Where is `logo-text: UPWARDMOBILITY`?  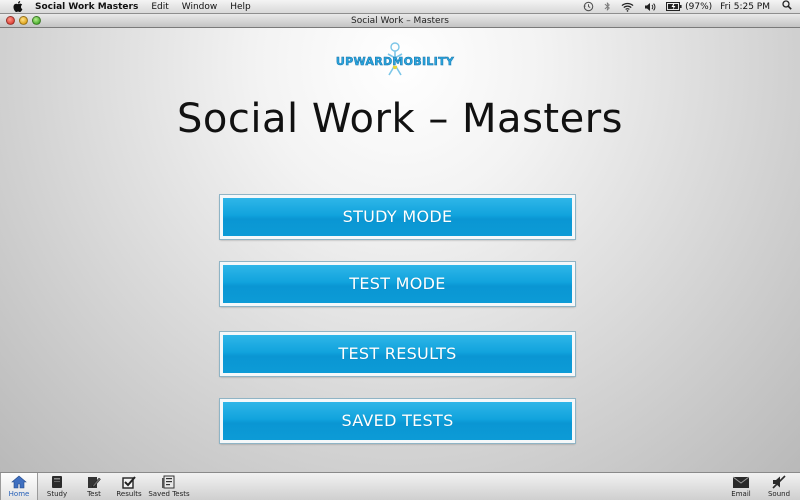 logo-text: UPWARDMOBILITY is located at coordinates (395, 62).